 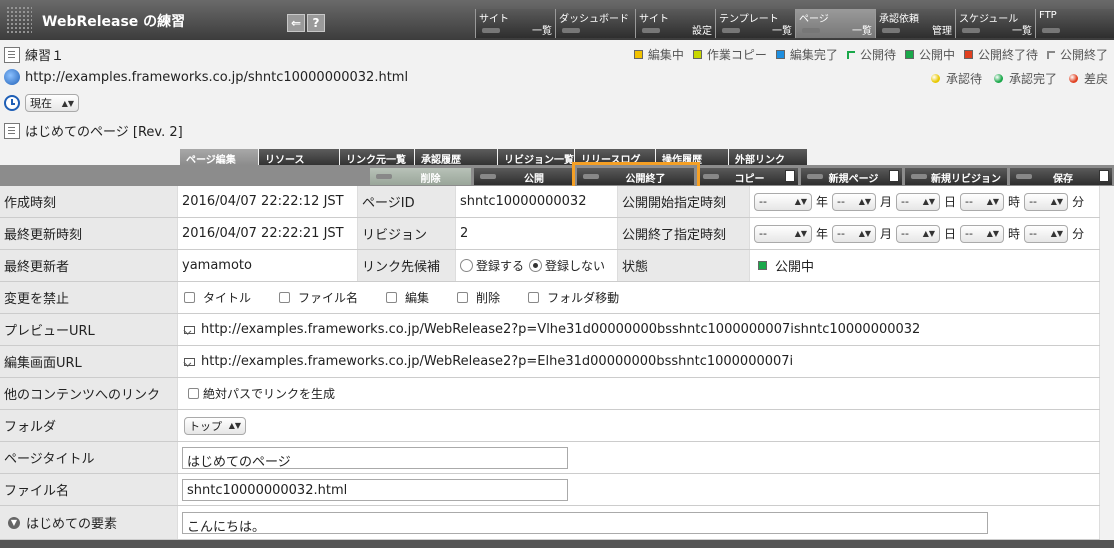 I want to click on tab-1: リソース, so click(x=299, y=157).